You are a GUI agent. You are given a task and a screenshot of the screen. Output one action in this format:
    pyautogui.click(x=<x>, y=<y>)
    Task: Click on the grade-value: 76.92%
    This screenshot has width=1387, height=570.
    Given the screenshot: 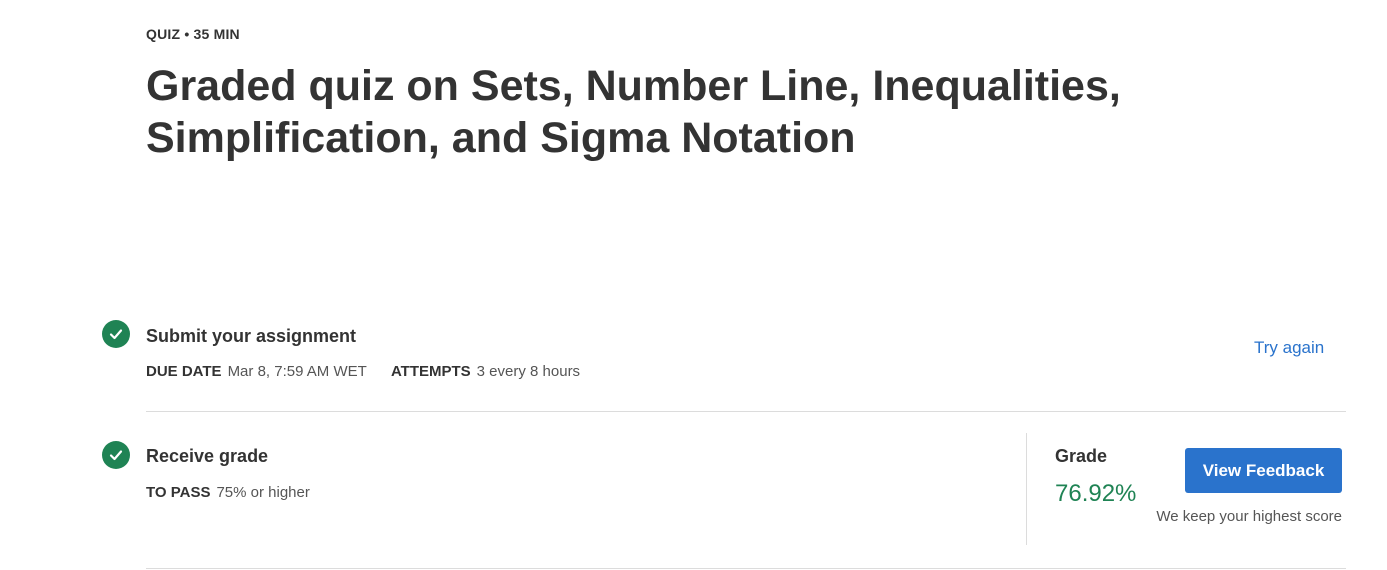 What is the action you would take?
    pyautogui.click(x=1096, y=493)
    